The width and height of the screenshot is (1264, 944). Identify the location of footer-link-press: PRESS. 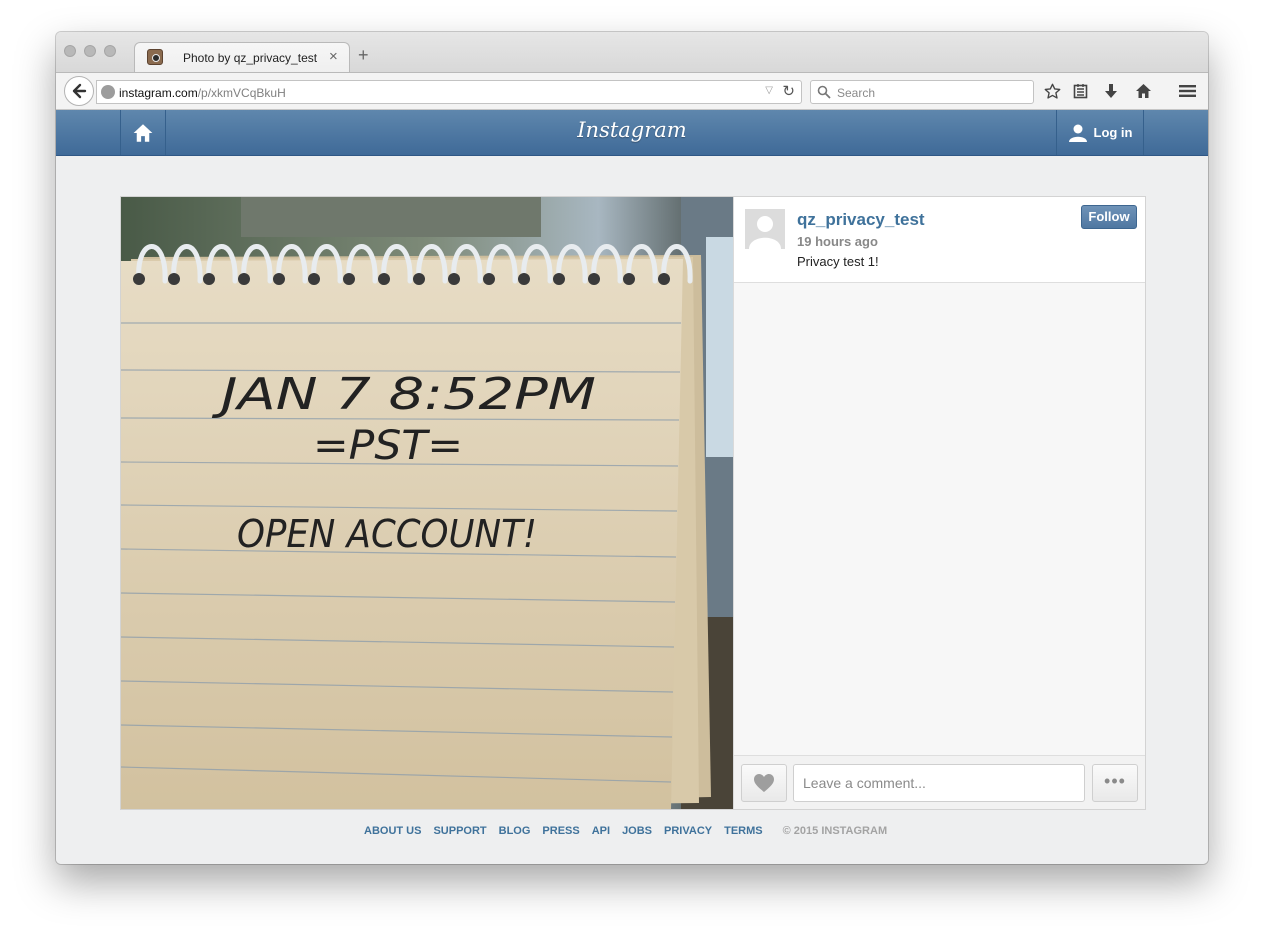
(560, 831).